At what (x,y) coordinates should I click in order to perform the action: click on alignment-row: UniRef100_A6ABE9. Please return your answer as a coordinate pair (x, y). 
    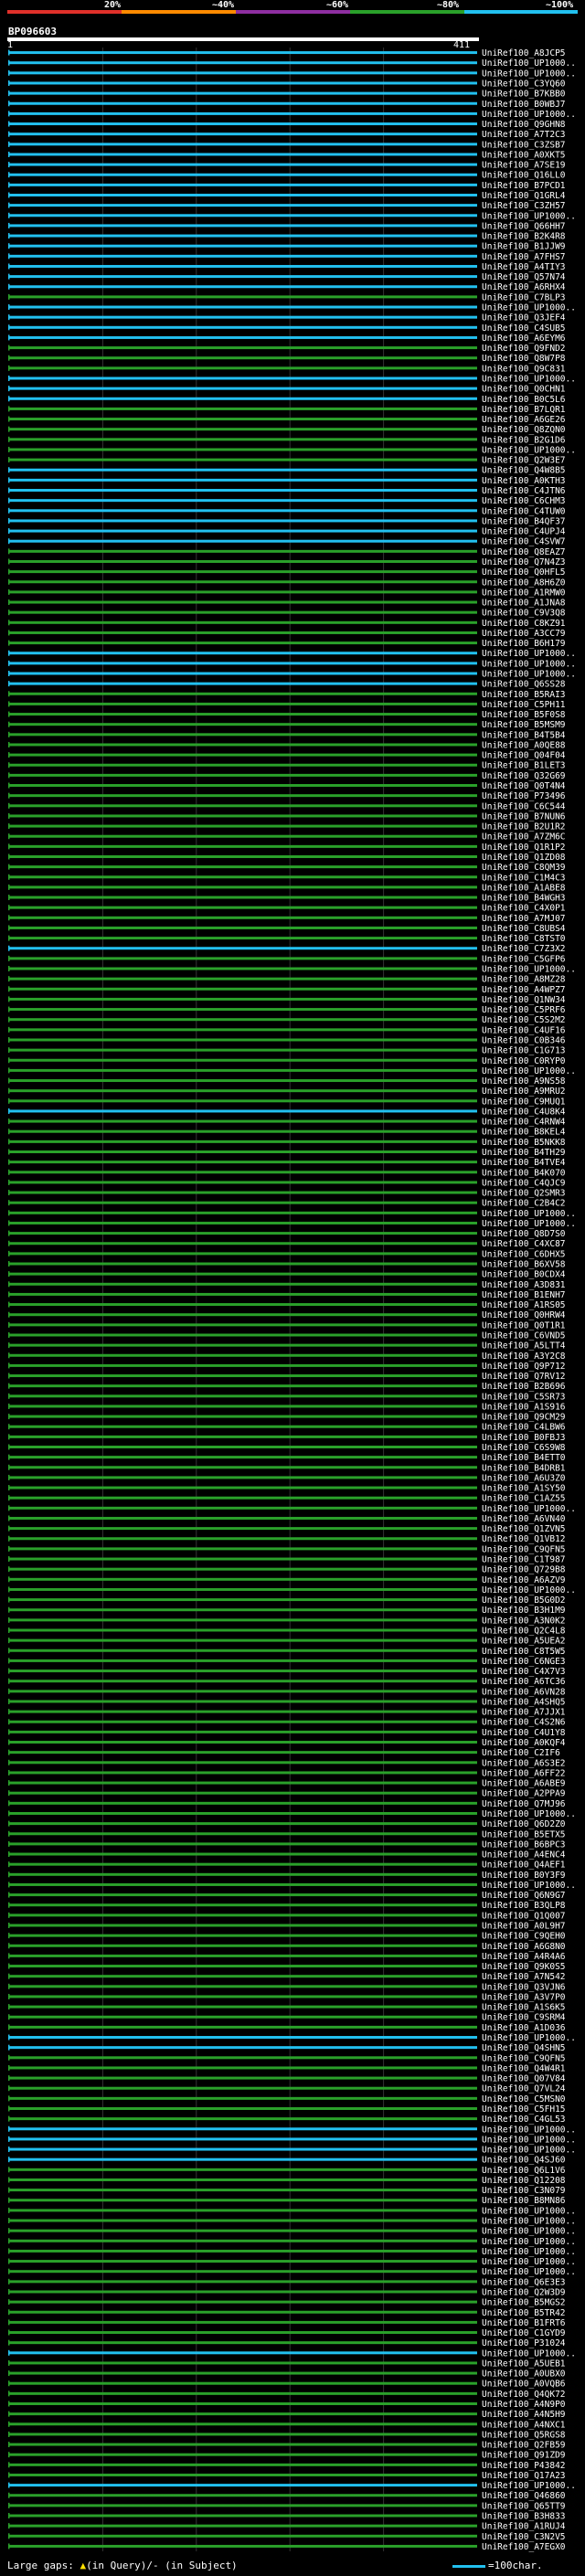
    Looking at the image, I should click on (287, 1784).